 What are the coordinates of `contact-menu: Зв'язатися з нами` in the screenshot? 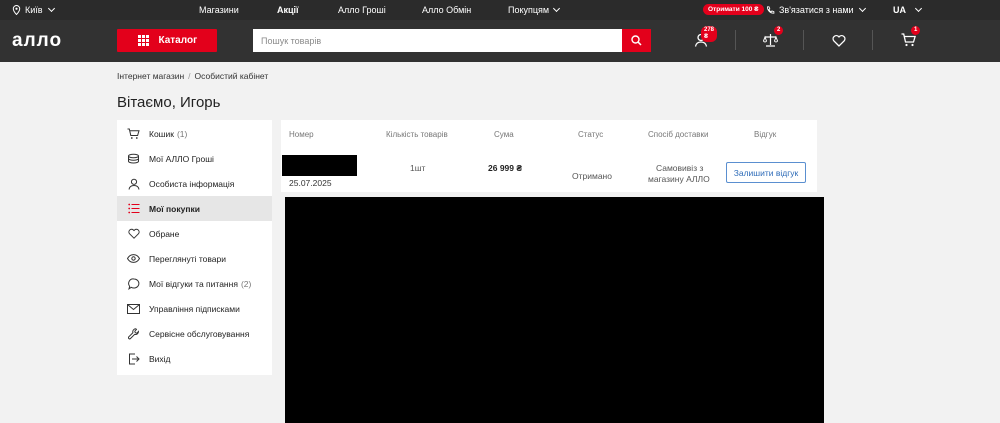 It's located at (816, 10).